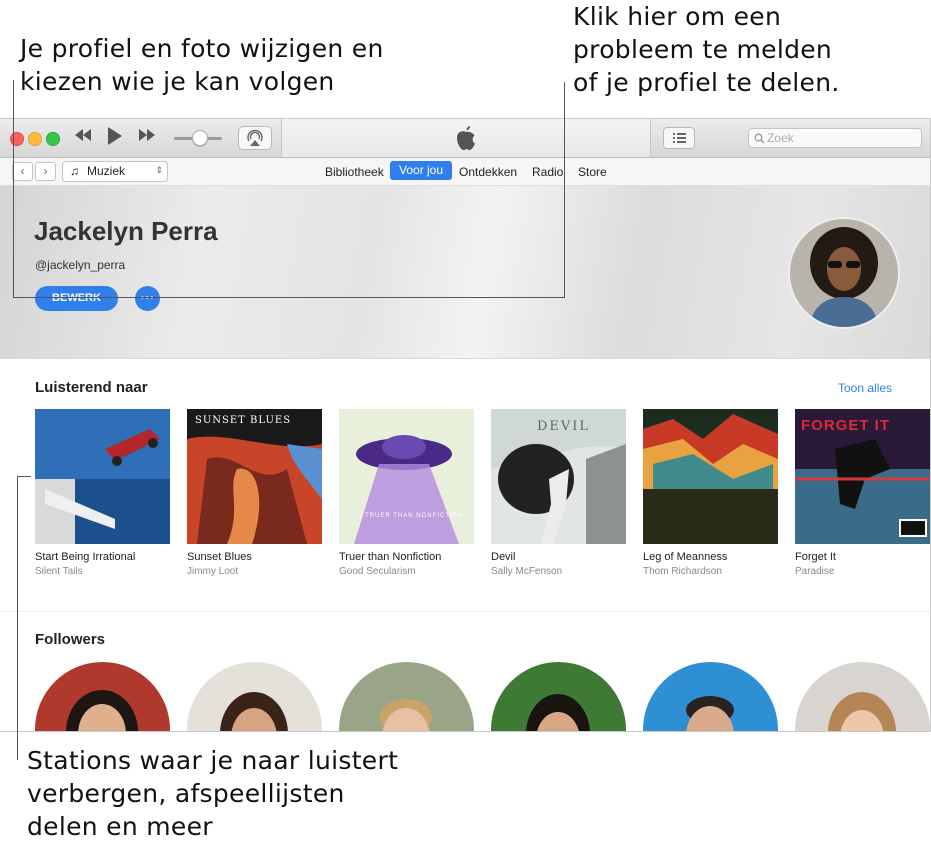  What do you see at coordinates (70, 639) in the screenshot?
I see `followers-section-title: Followers` at bounding box center [70, 639].